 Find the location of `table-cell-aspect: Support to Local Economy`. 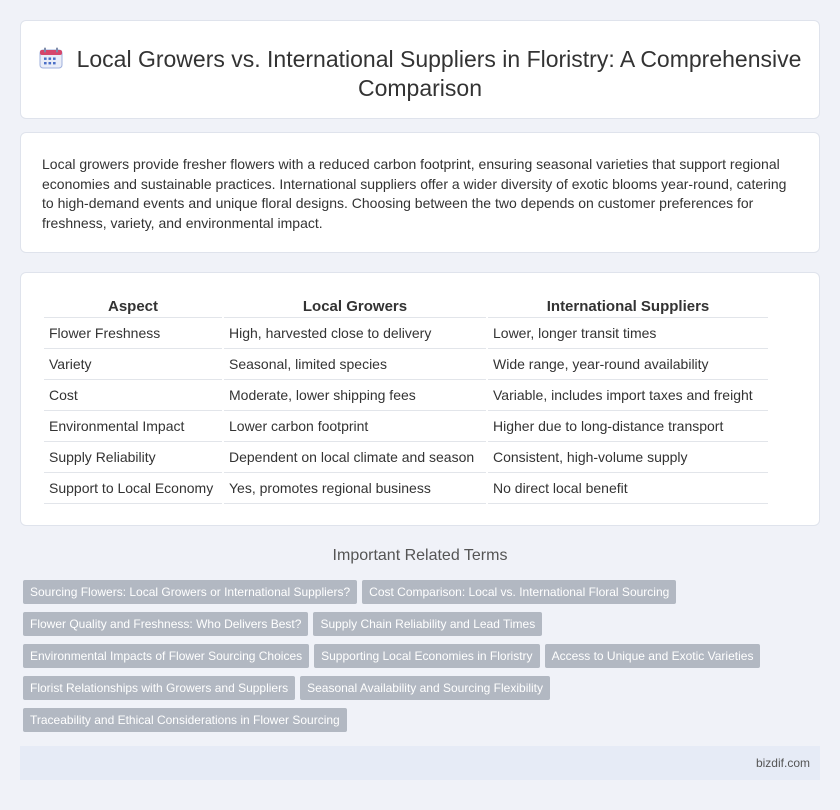

table-cell-aspect: Support to Local Economy is located at coordinates (133, 488).